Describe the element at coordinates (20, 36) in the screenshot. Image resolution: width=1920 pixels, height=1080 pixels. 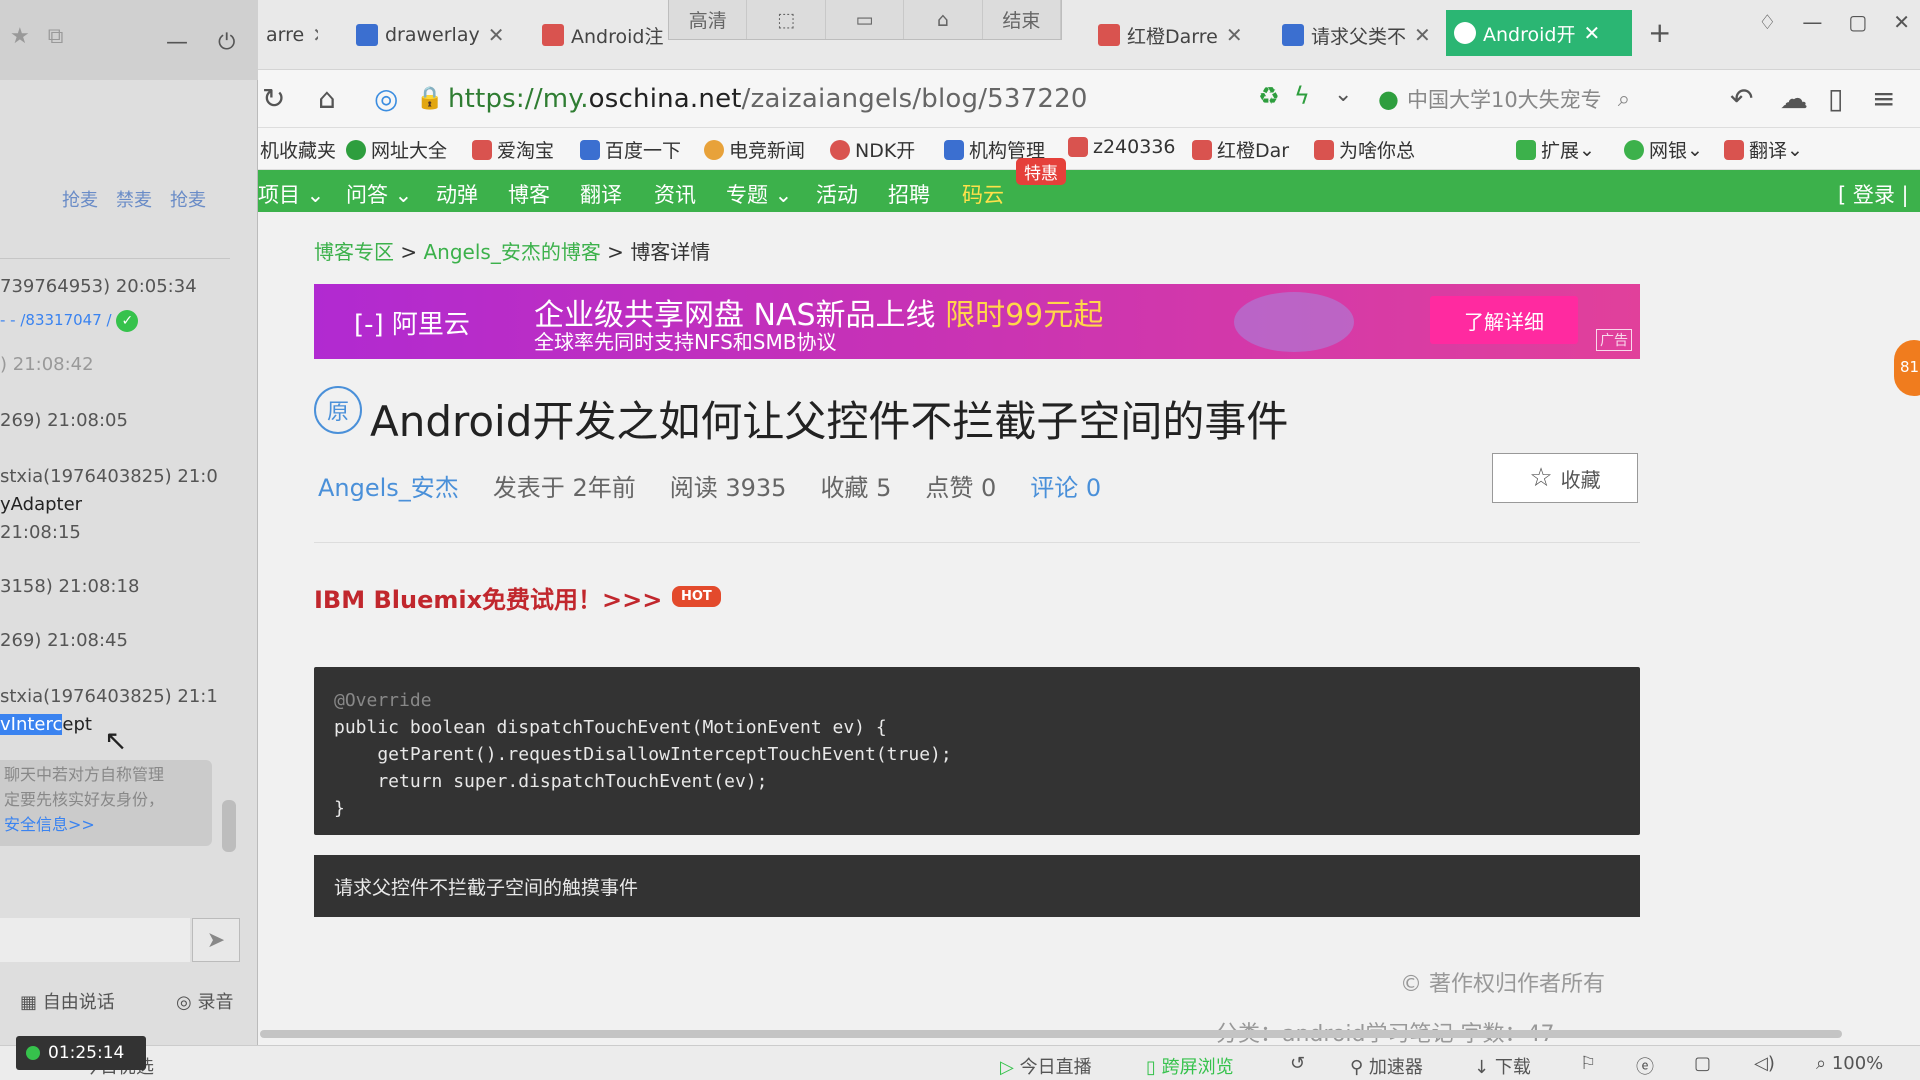
I see `star-icon: ★` at that location.